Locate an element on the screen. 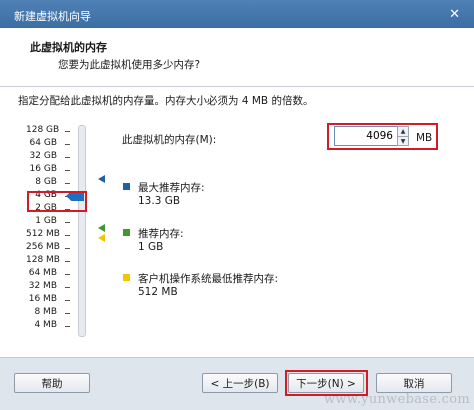 The image size is (474, 410). memory-scale-label: 16 MB is located at coordinates (42, 299).